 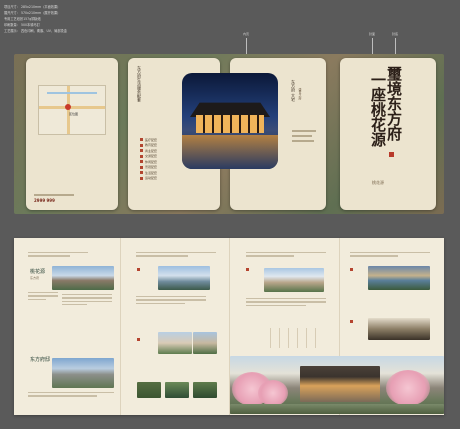 I want to click on photo-pool, so click(x=230, y=152).